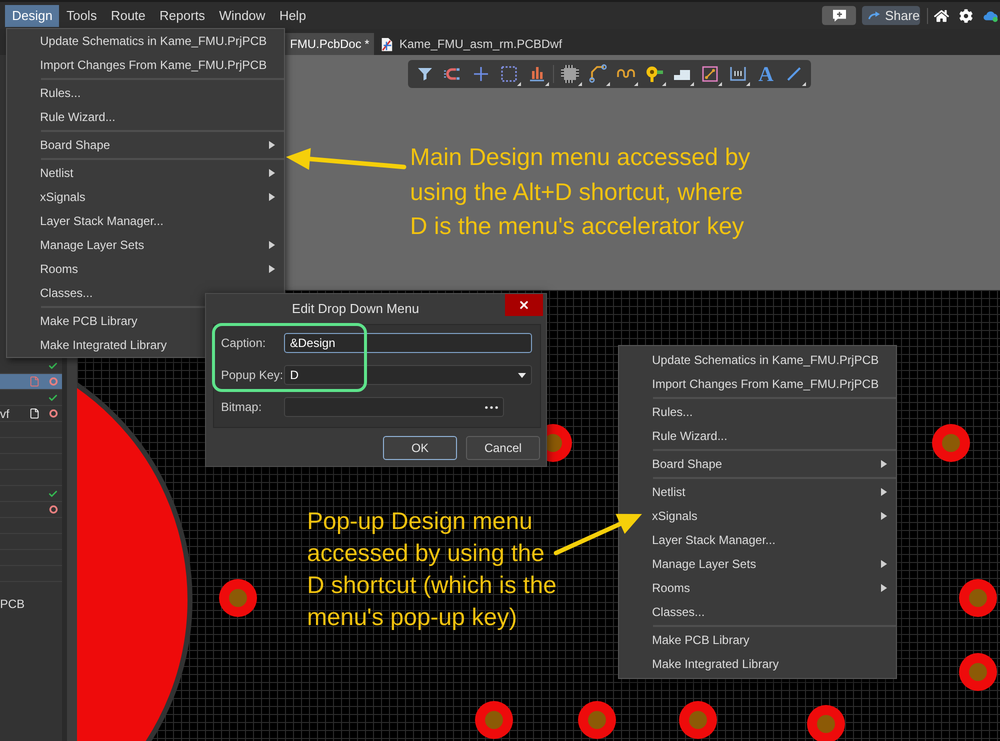 The height and width of the screenshot is (741, 1000). I want to click on annotation-text: Pop-up Design menu accessed by using the D shortcut (which is the menu's pop-up key), so click(431, 570).